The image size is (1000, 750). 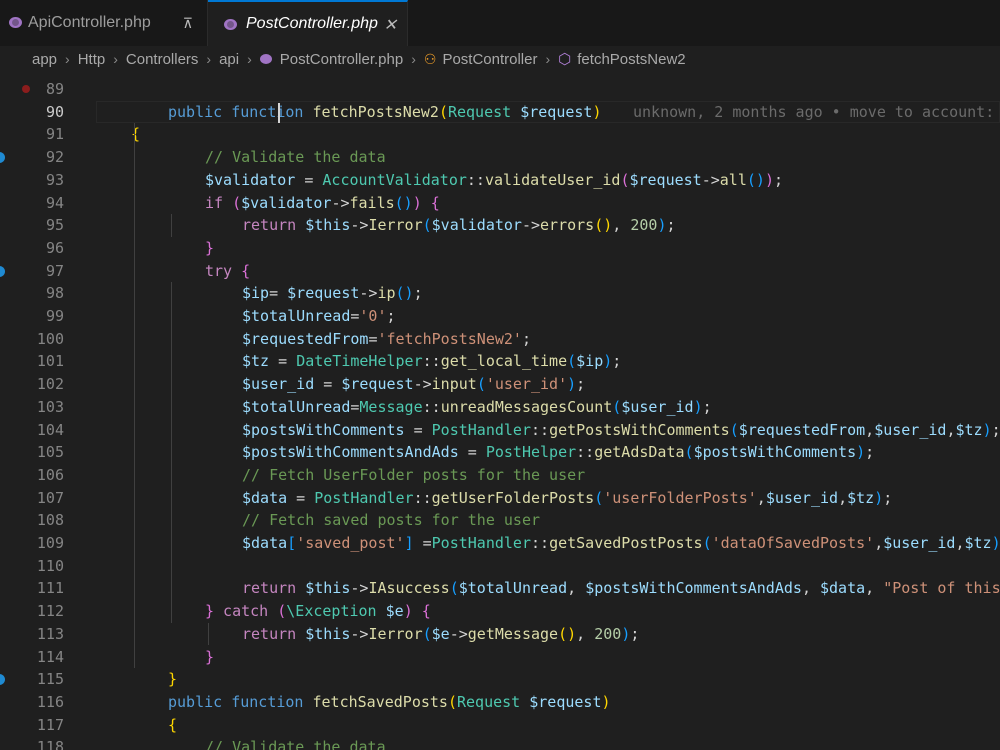 What do you see at coordinates (32, 702) in the screenshot?
I see `line-number: 116` at bounding box center [32, 702].